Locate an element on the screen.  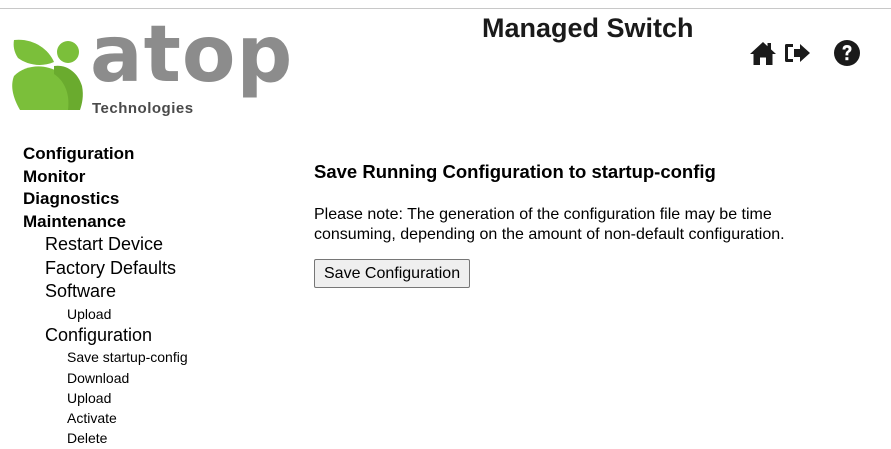
nav-monitor: Monitor is located at coordinates (105, 177).